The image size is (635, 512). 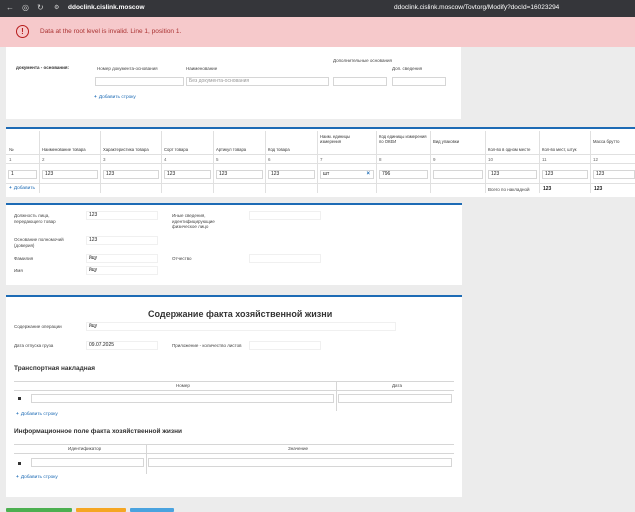 What do you see at coordinates (285, 345) in the screenshot?
I see `appendix-input` at bounding box center [285, 345].